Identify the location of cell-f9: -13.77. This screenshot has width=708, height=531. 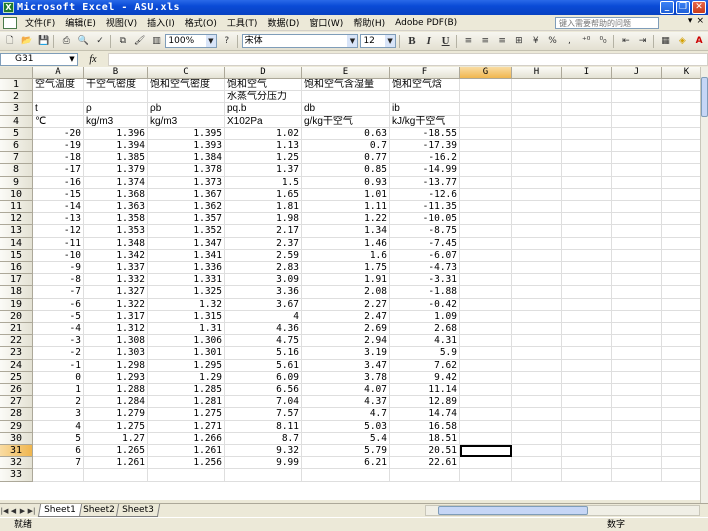
(425, 182).